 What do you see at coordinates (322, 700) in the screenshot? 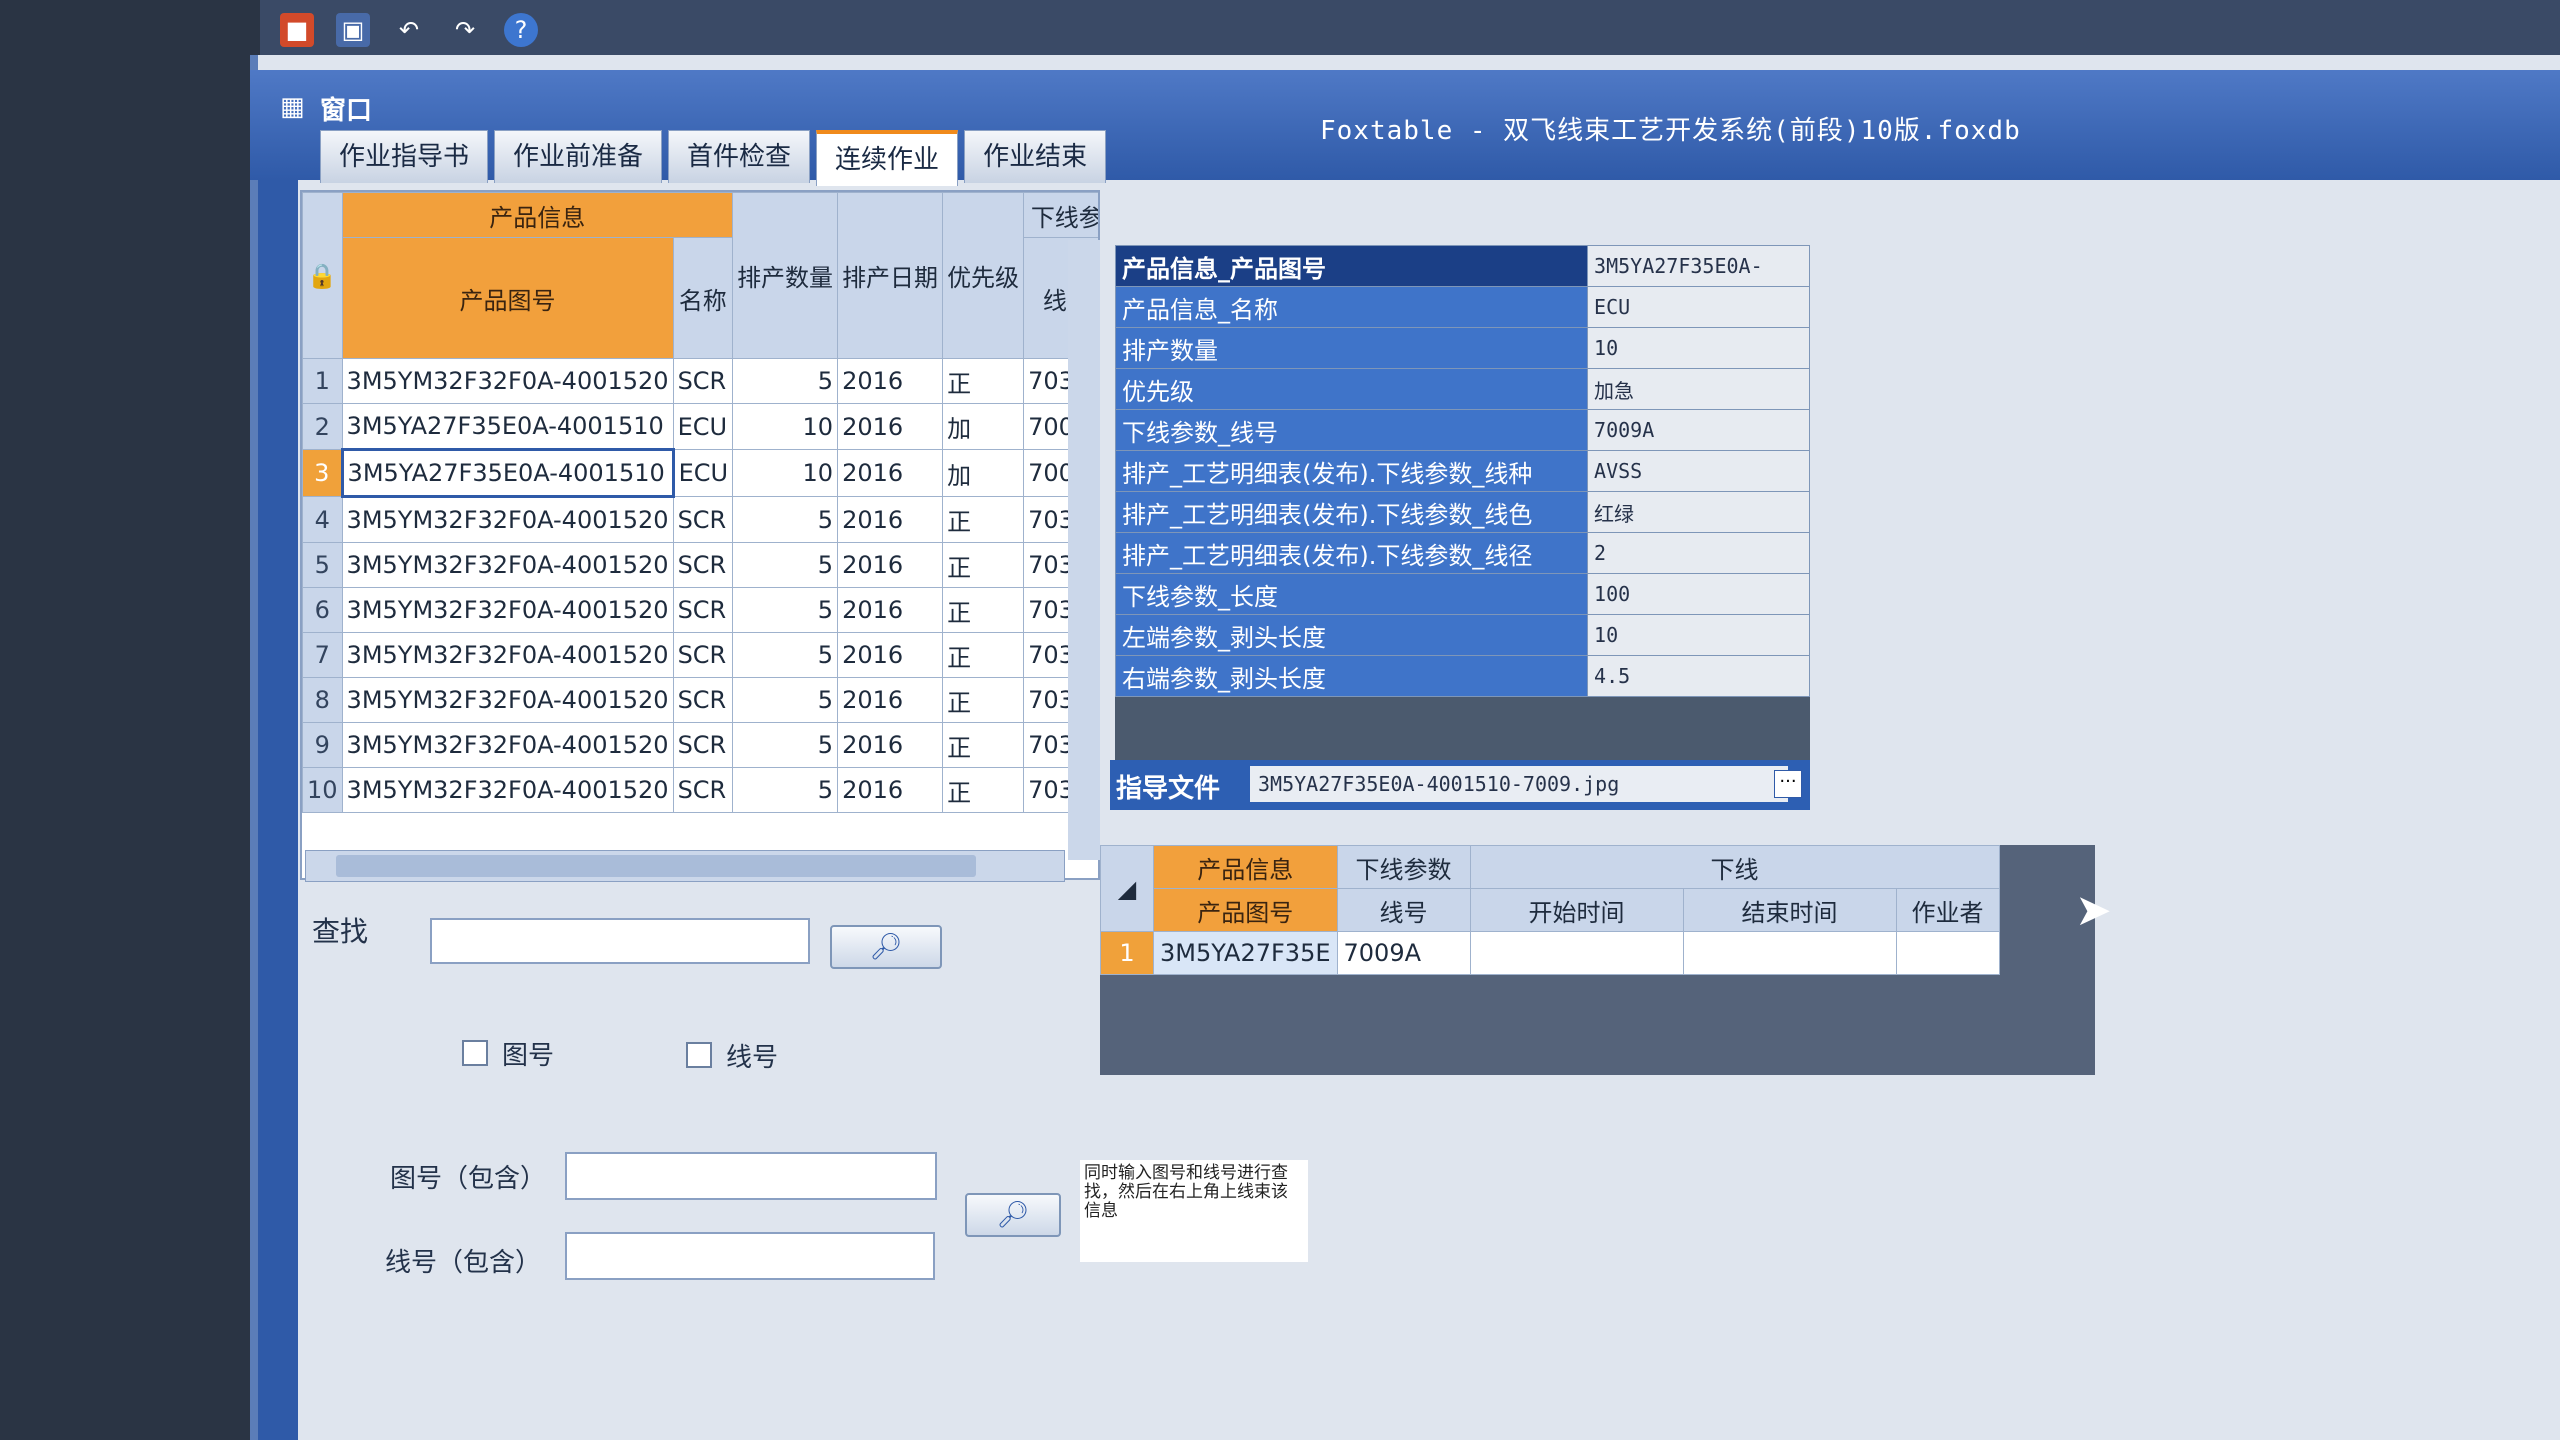
I see `row-number: 8` at bounding box center [322, 700].